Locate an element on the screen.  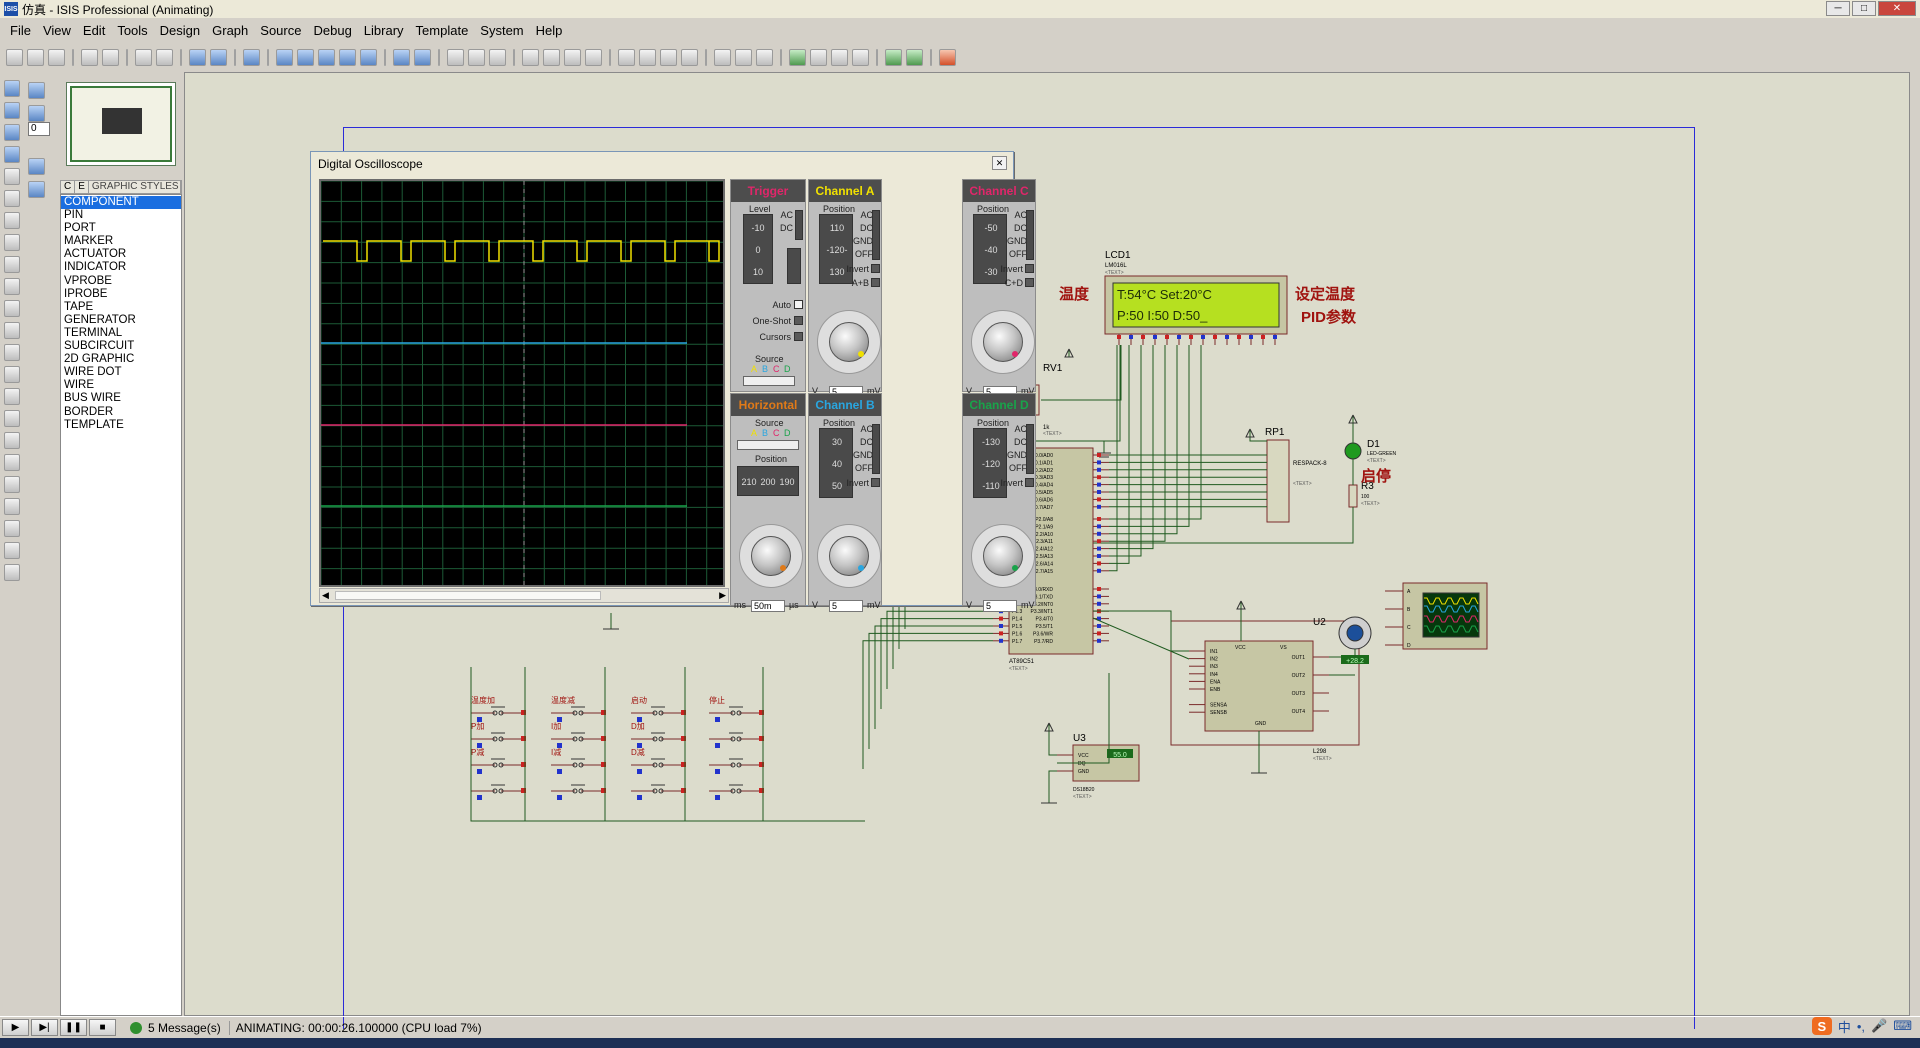
menu-library: Library is located at coordinates (384, 30).